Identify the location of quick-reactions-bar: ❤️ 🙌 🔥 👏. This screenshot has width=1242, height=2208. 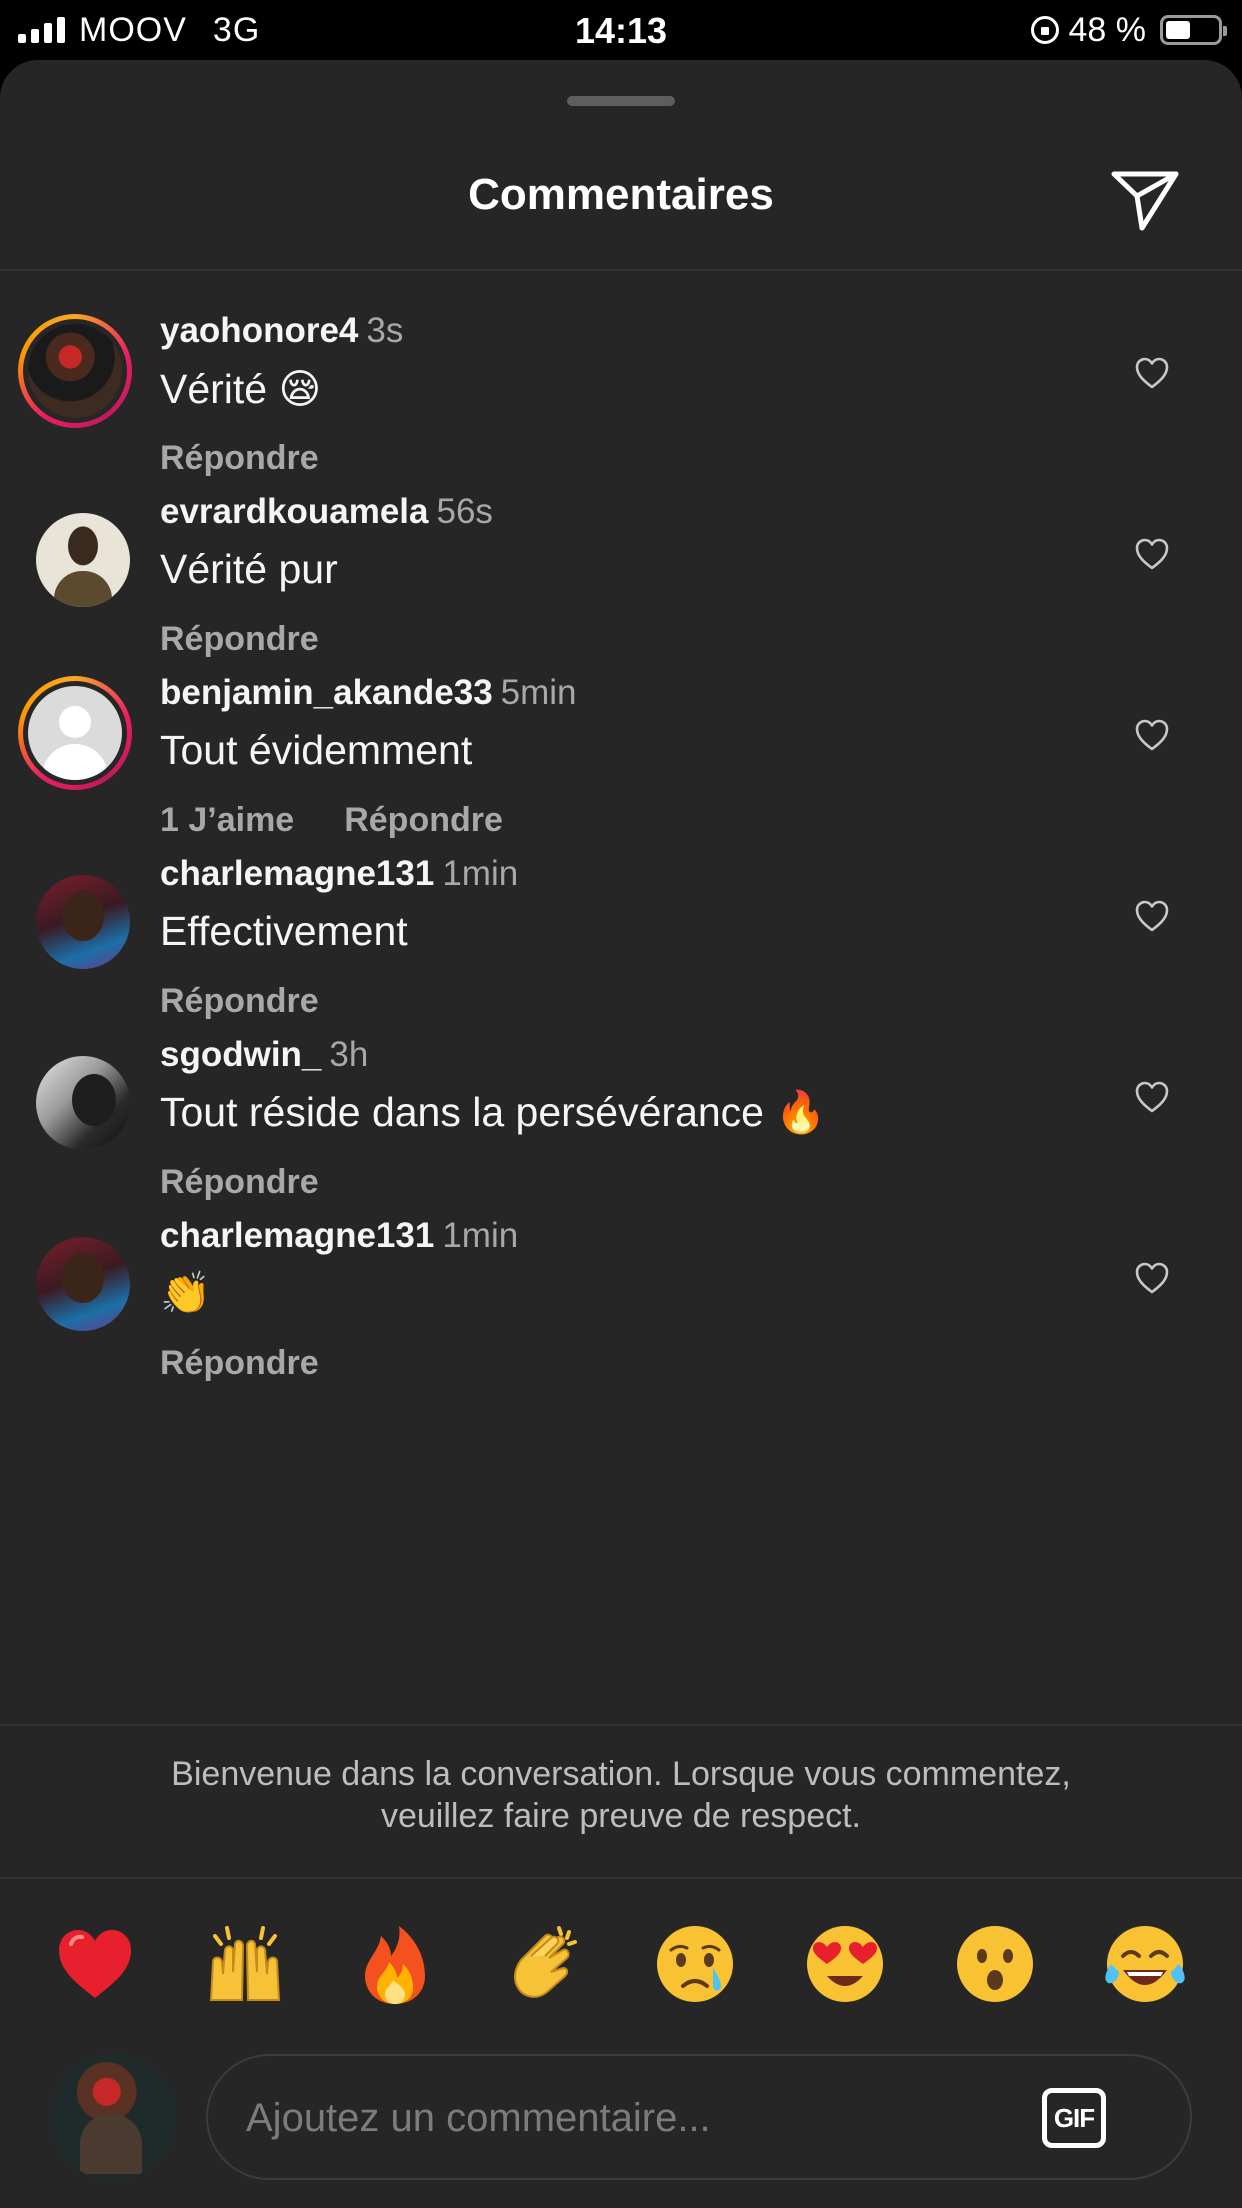
(621, 1964).